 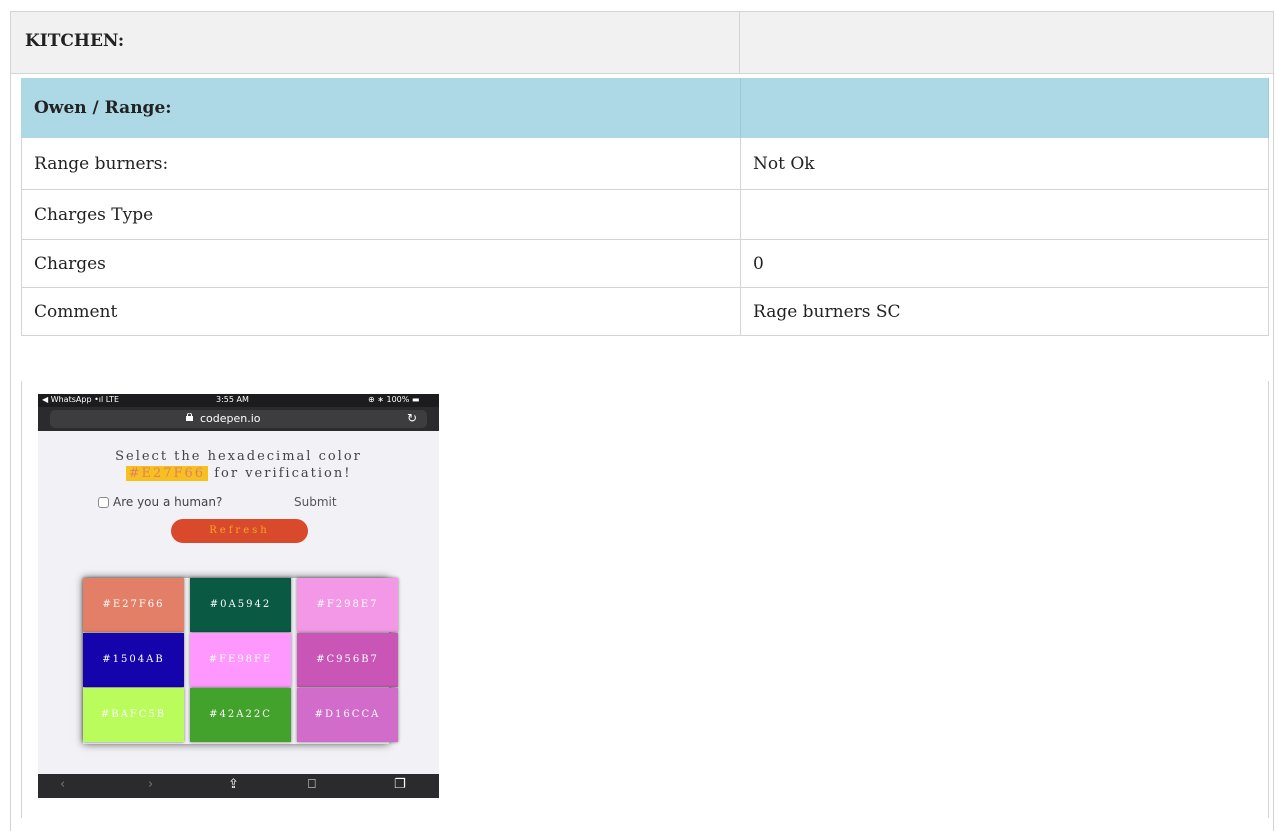 I want to click on color-swatch: #C956B7, so click(x=347, y=660).